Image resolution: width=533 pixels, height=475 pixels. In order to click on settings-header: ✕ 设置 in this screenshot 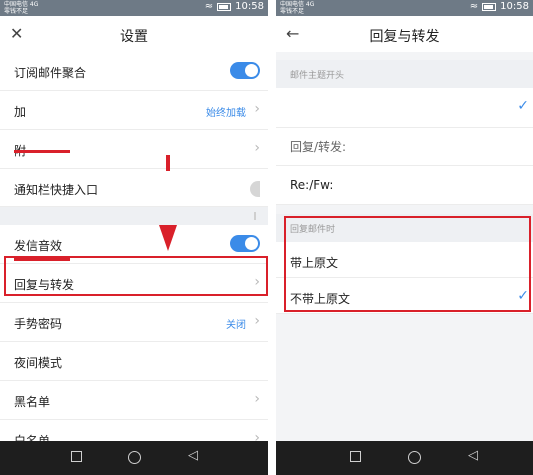, I will do `click(134, 34)`.